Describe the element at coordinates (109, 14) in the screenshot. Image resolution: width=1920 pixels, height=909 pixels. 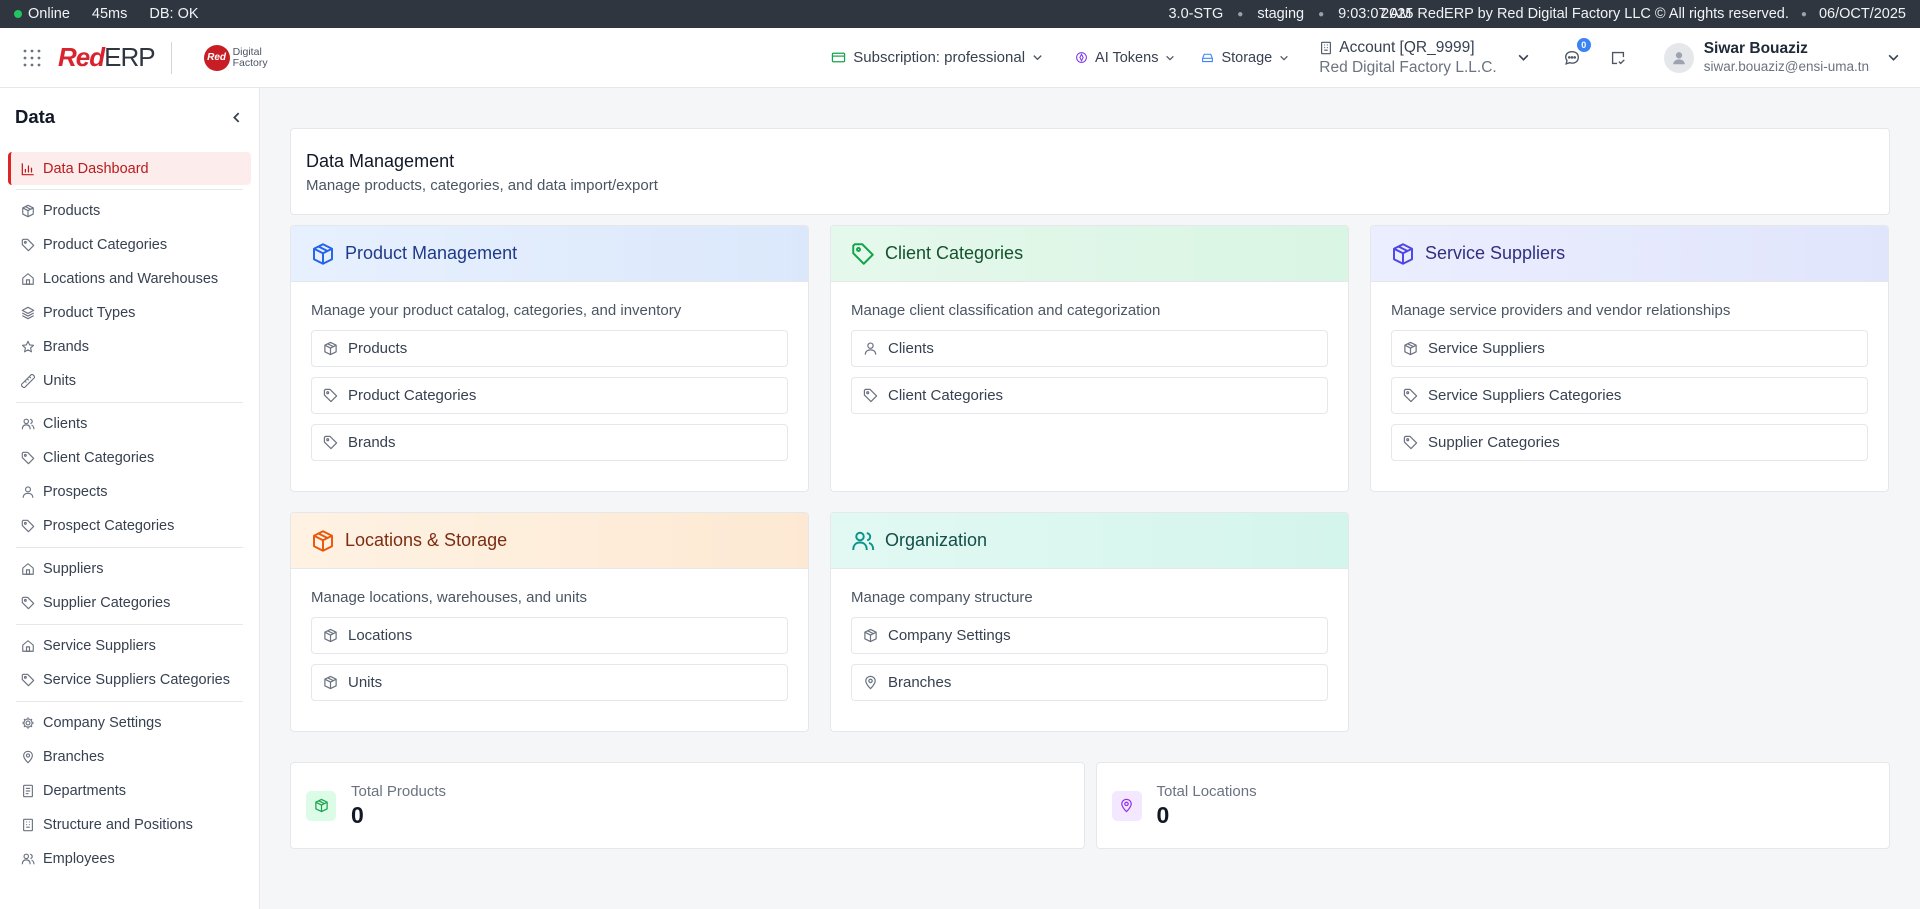
I see `latency-readout: 45ms` at that location.